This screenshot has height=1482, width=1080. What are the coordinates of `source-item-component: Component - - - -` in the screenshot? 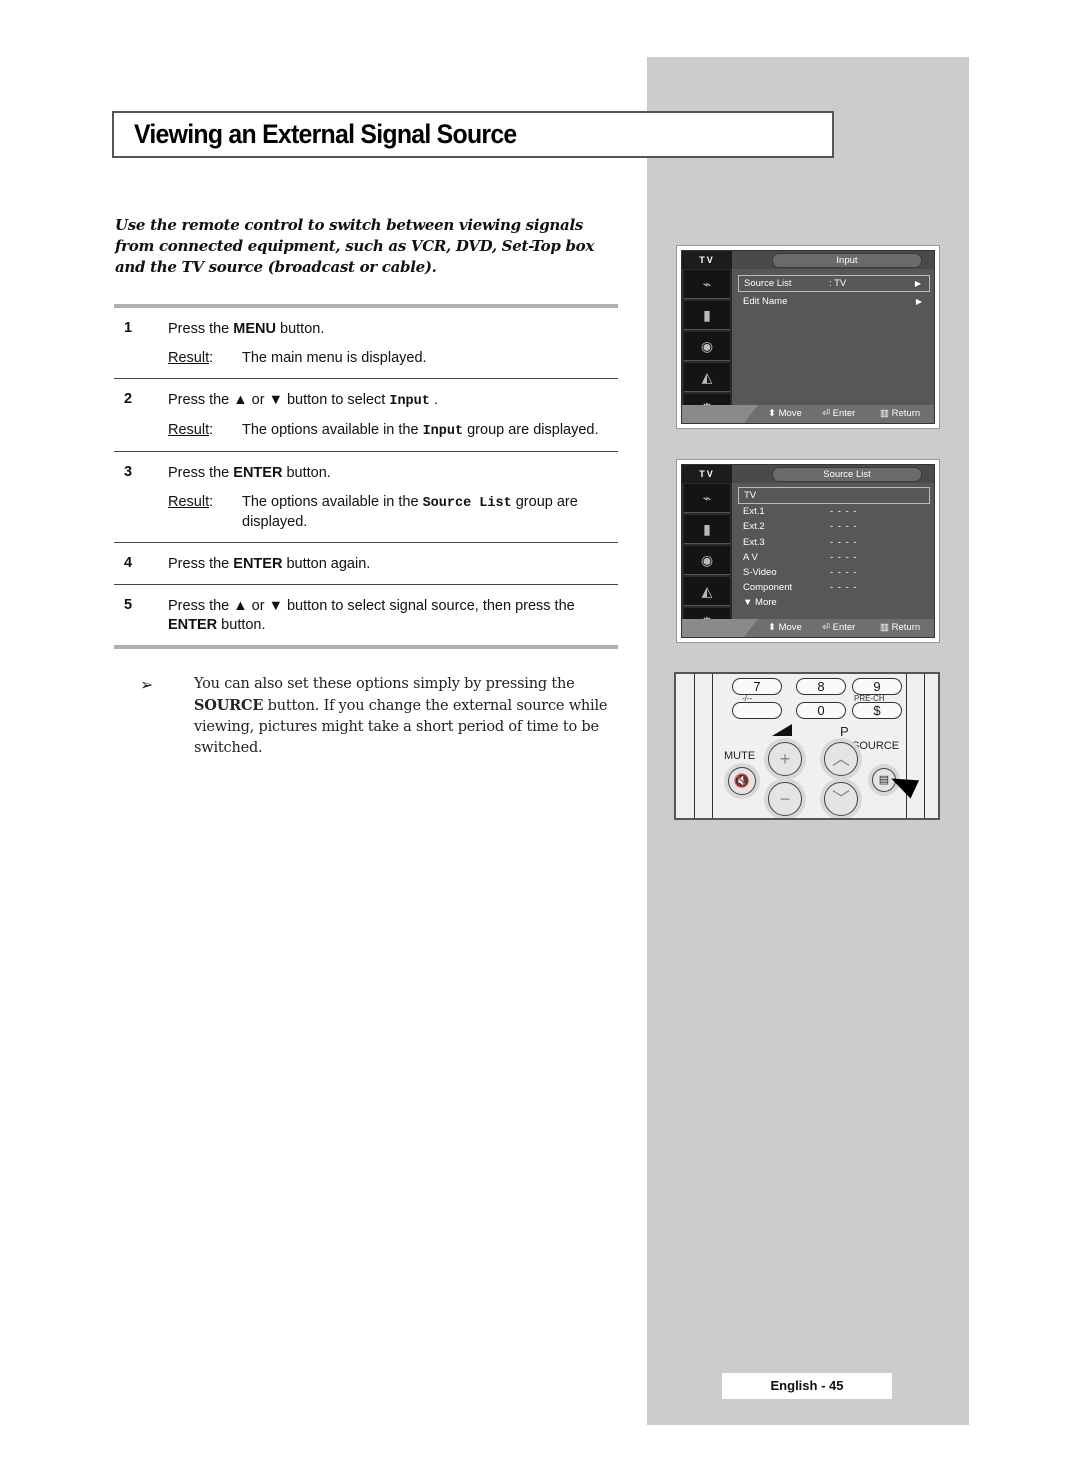 It's located at (834, 587).